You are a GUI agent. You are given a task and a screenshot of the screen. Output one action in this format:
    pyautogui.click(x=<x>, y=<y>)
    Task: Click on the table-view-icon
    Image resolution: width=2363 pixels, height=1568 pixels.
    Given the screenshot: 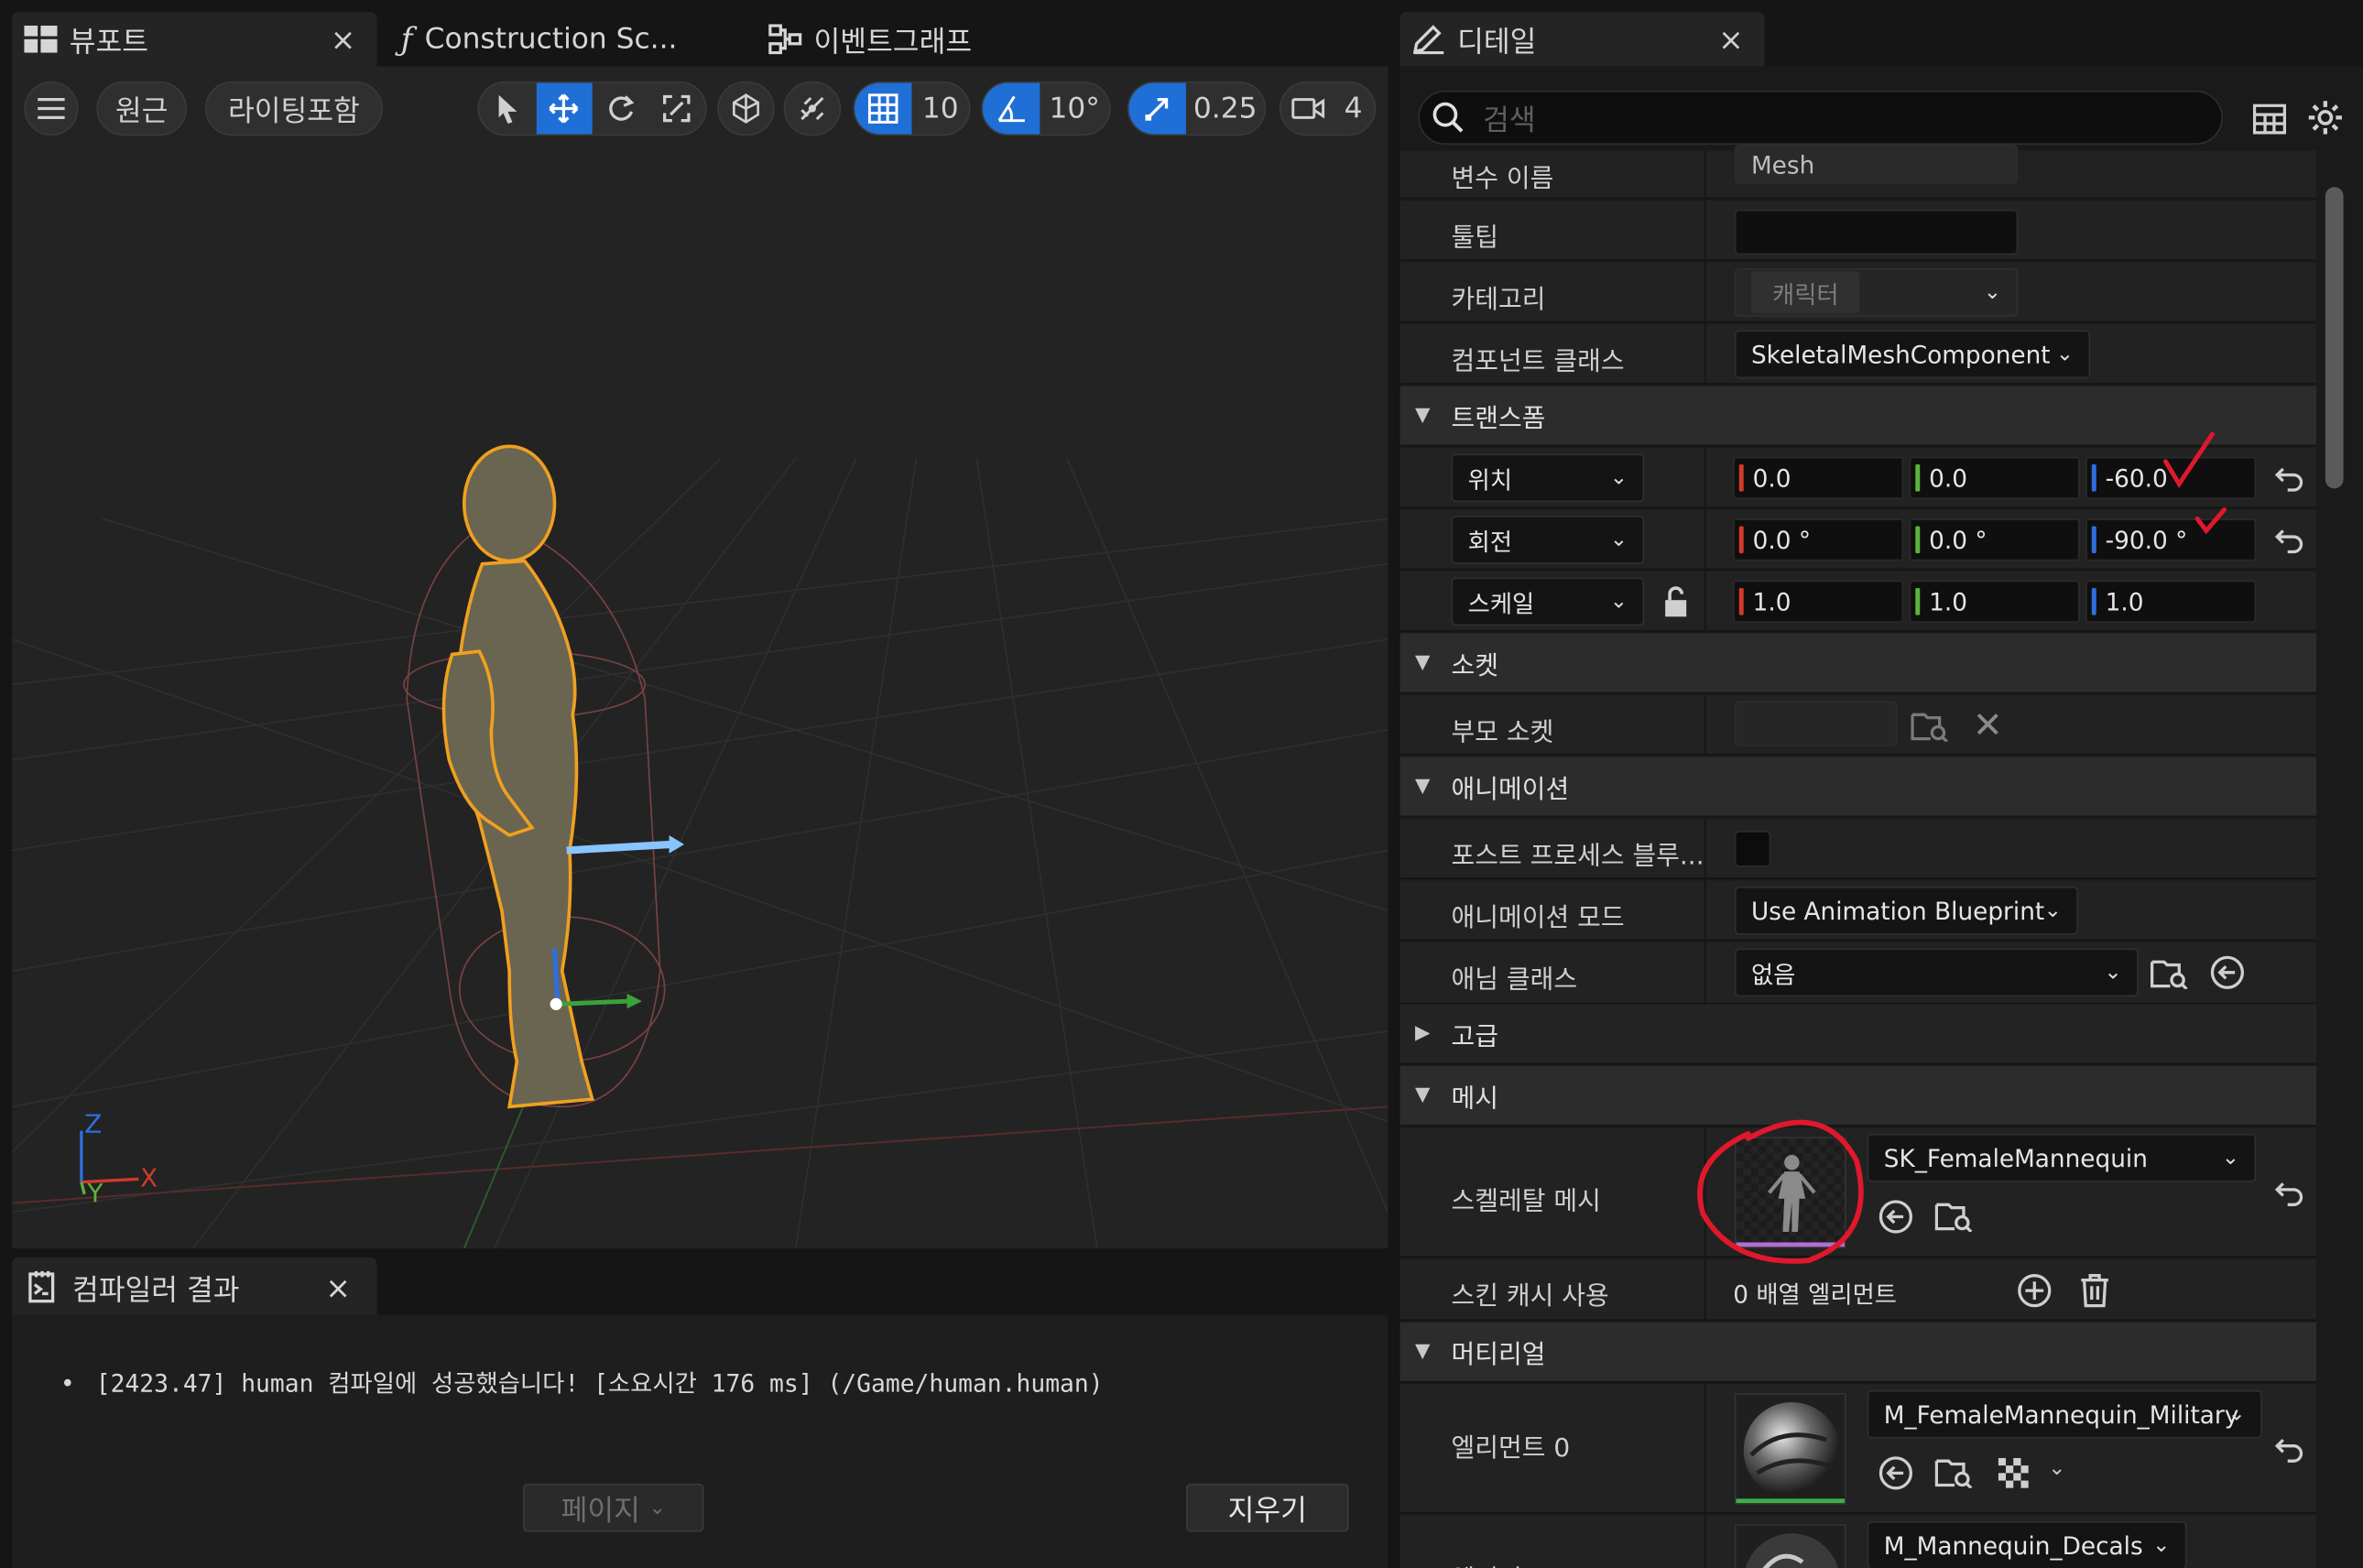 What is the action you would take?
    pyautogui.click(x=2270, y=119)
    